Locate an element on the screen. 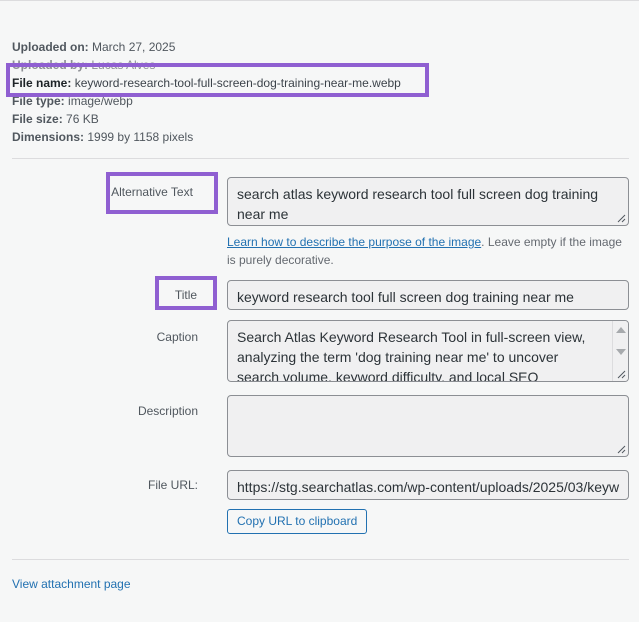 This screenshot has width=639, height=622. title-label: Title is located at coordinates (186, 295).